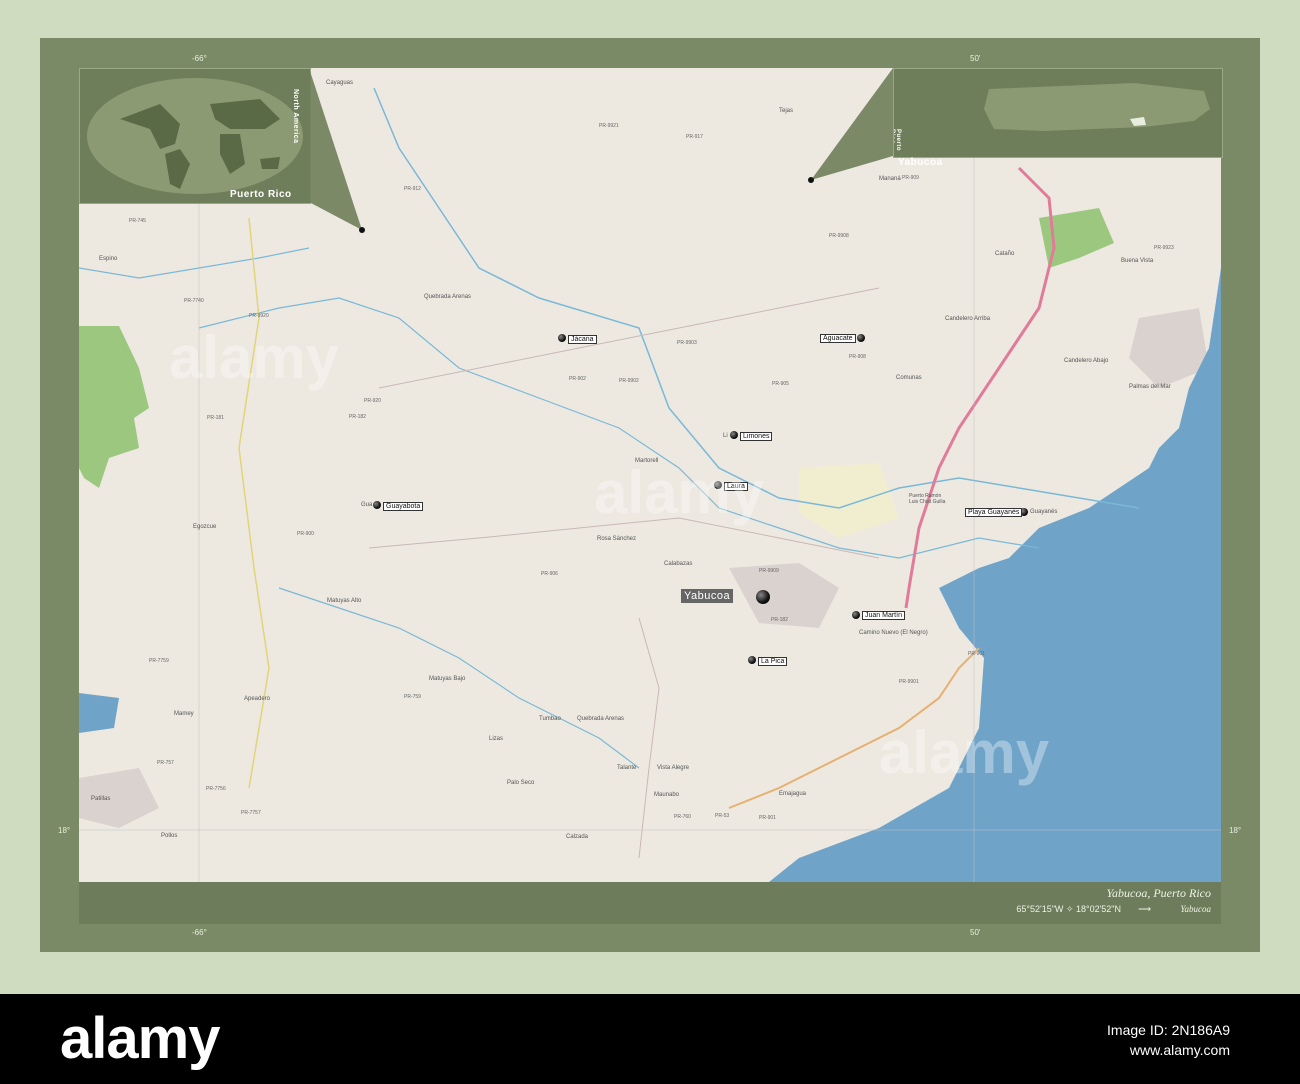 This screenshot has width=1300, height=1084. What do you see at coordinates (1097, 107) in the screenshot?
I see `island-map-svg` at bounding box center [1097, 107].